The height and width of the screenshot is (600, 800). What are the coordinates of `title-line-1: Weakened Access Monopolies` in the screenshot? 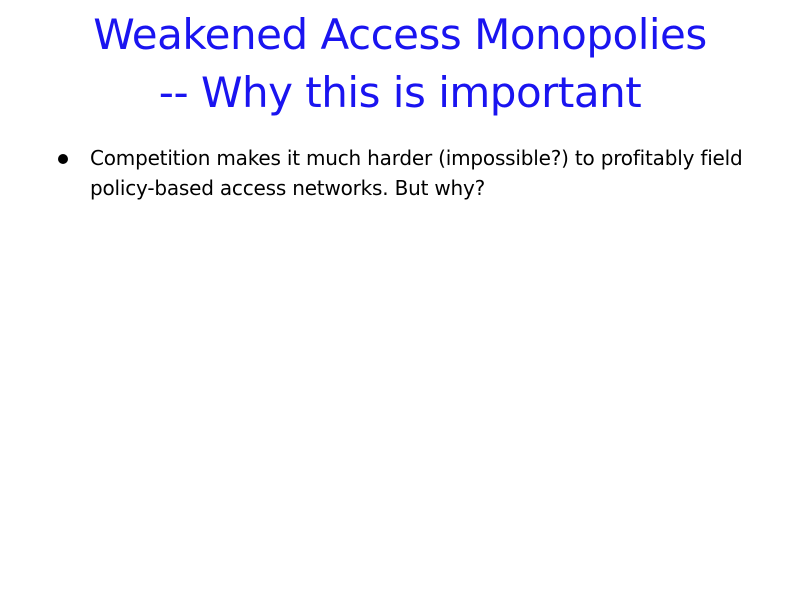 It's located at (400, 34).